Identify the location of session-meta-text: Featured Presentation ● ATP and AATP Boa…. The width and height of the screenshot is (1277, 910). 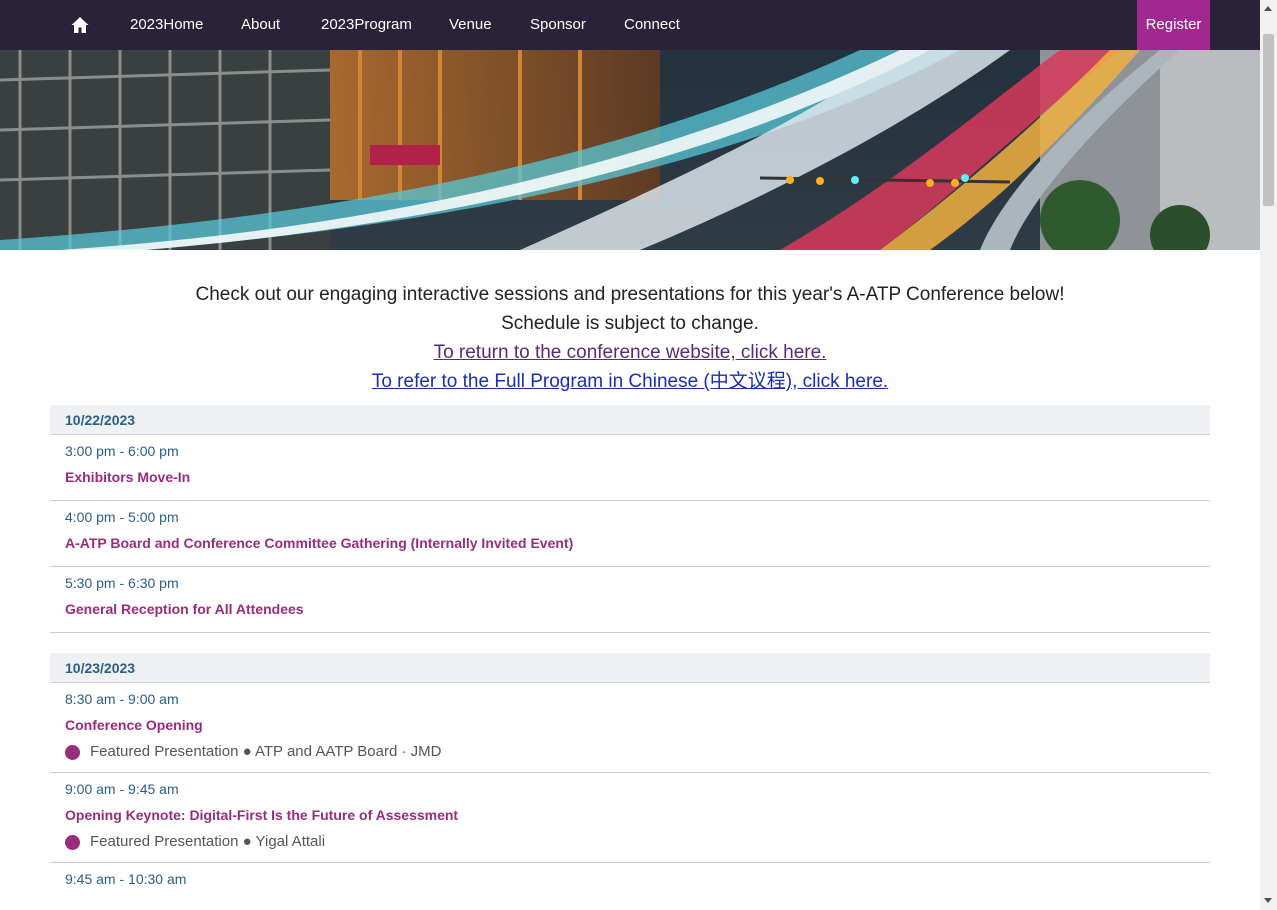
(266, 751).